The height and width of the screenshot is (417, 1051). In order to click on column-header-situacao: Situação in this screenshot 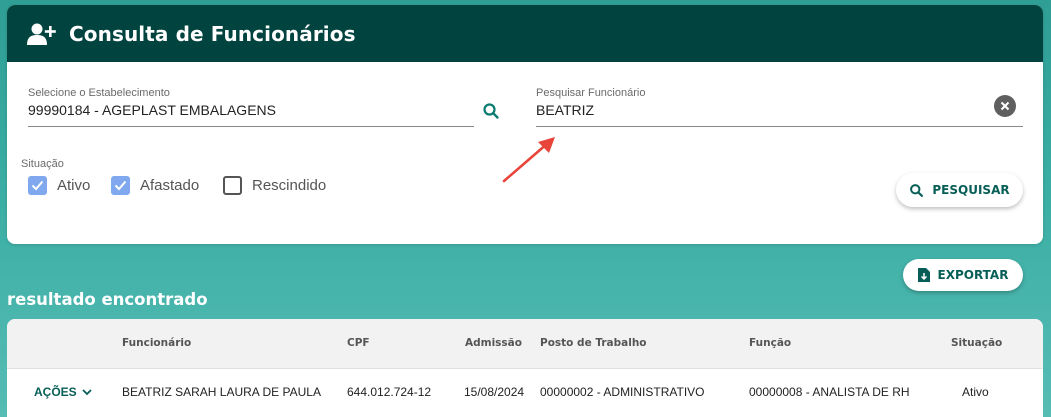, I will do `click(976, 343)`.